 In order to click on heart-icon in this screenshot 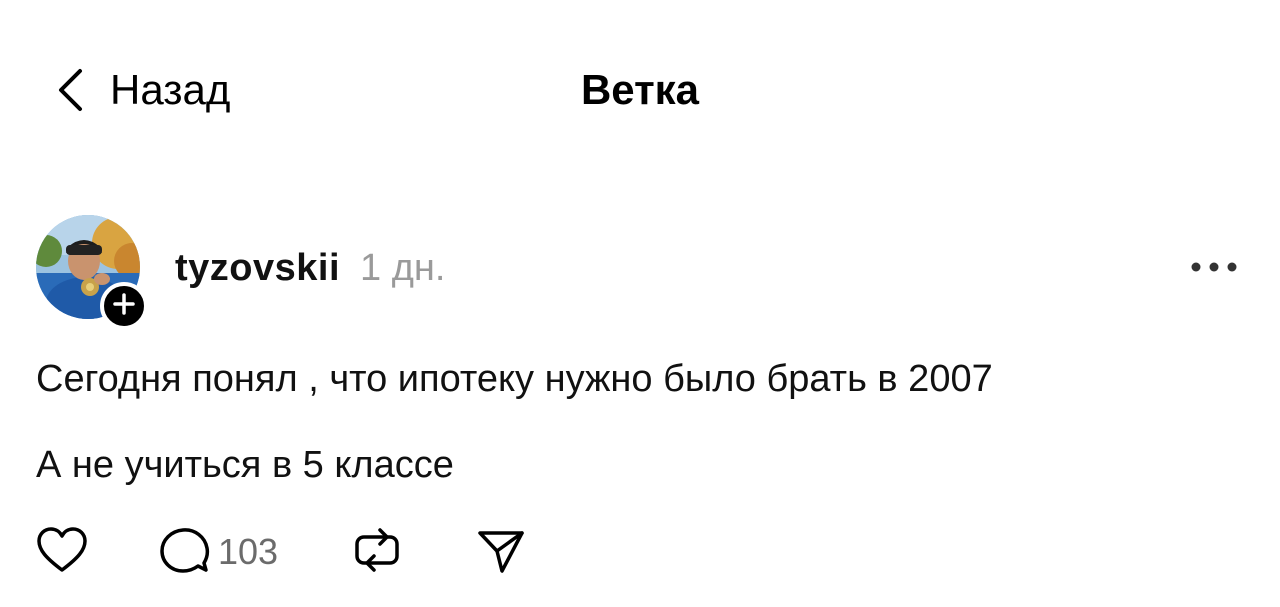, I will do `click(62, 552)`.